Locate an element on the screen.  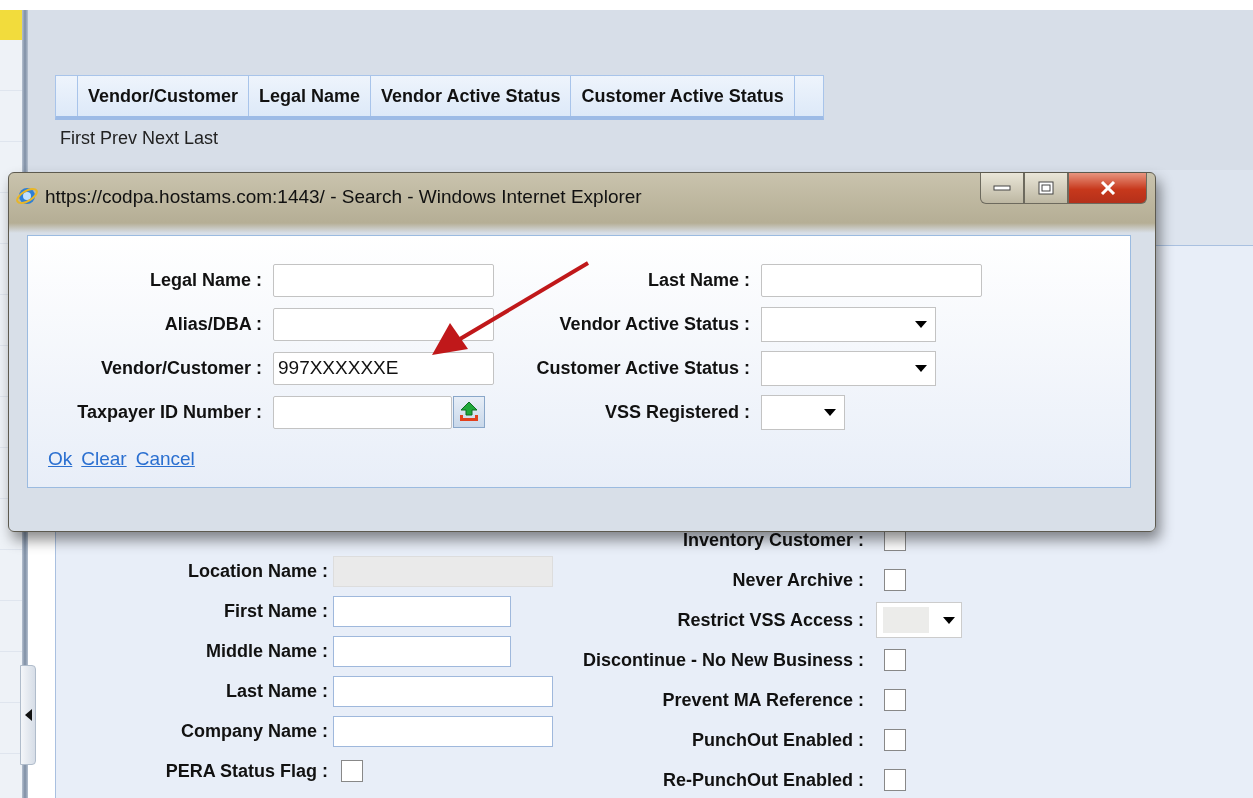
dialog-link: Clear is located at coordinates (104, 459).